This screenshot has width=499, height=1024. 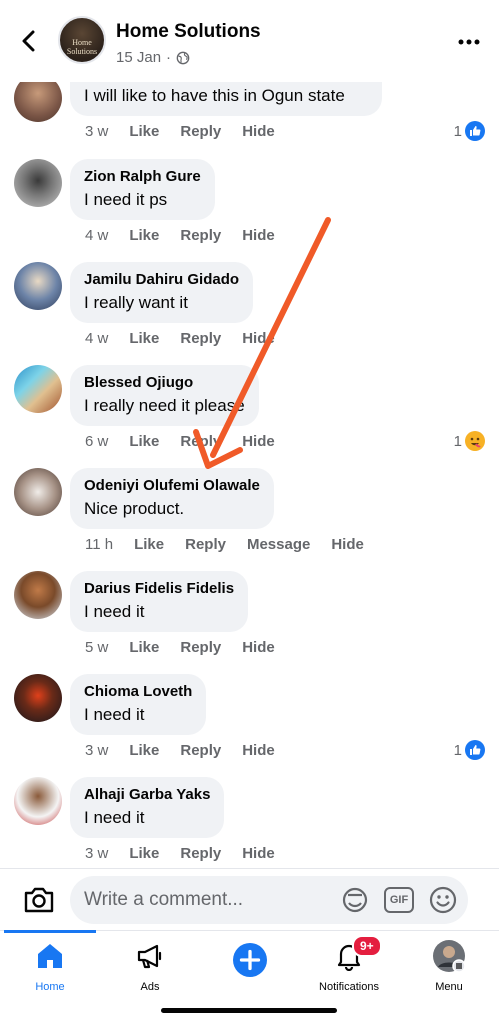 I want to click on tab-menu: Menu, so click(x=449, y=969).